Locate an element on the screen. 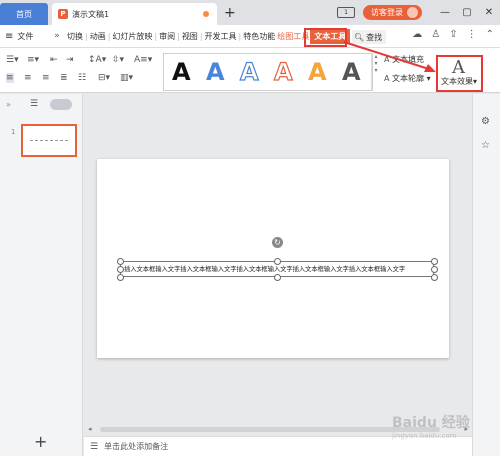  notes-icon: ☰ is located at coordinates (94, 446).